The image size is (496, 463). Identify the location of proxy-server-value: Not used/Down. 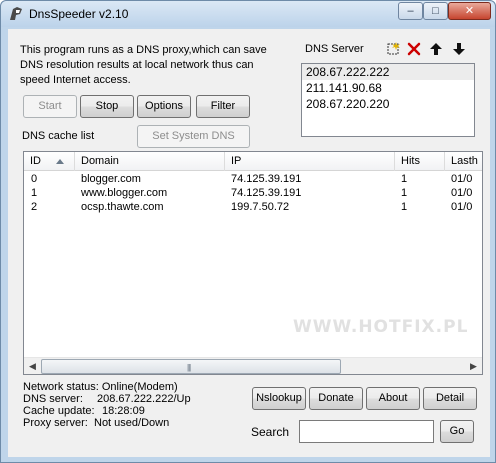
(132, 423).